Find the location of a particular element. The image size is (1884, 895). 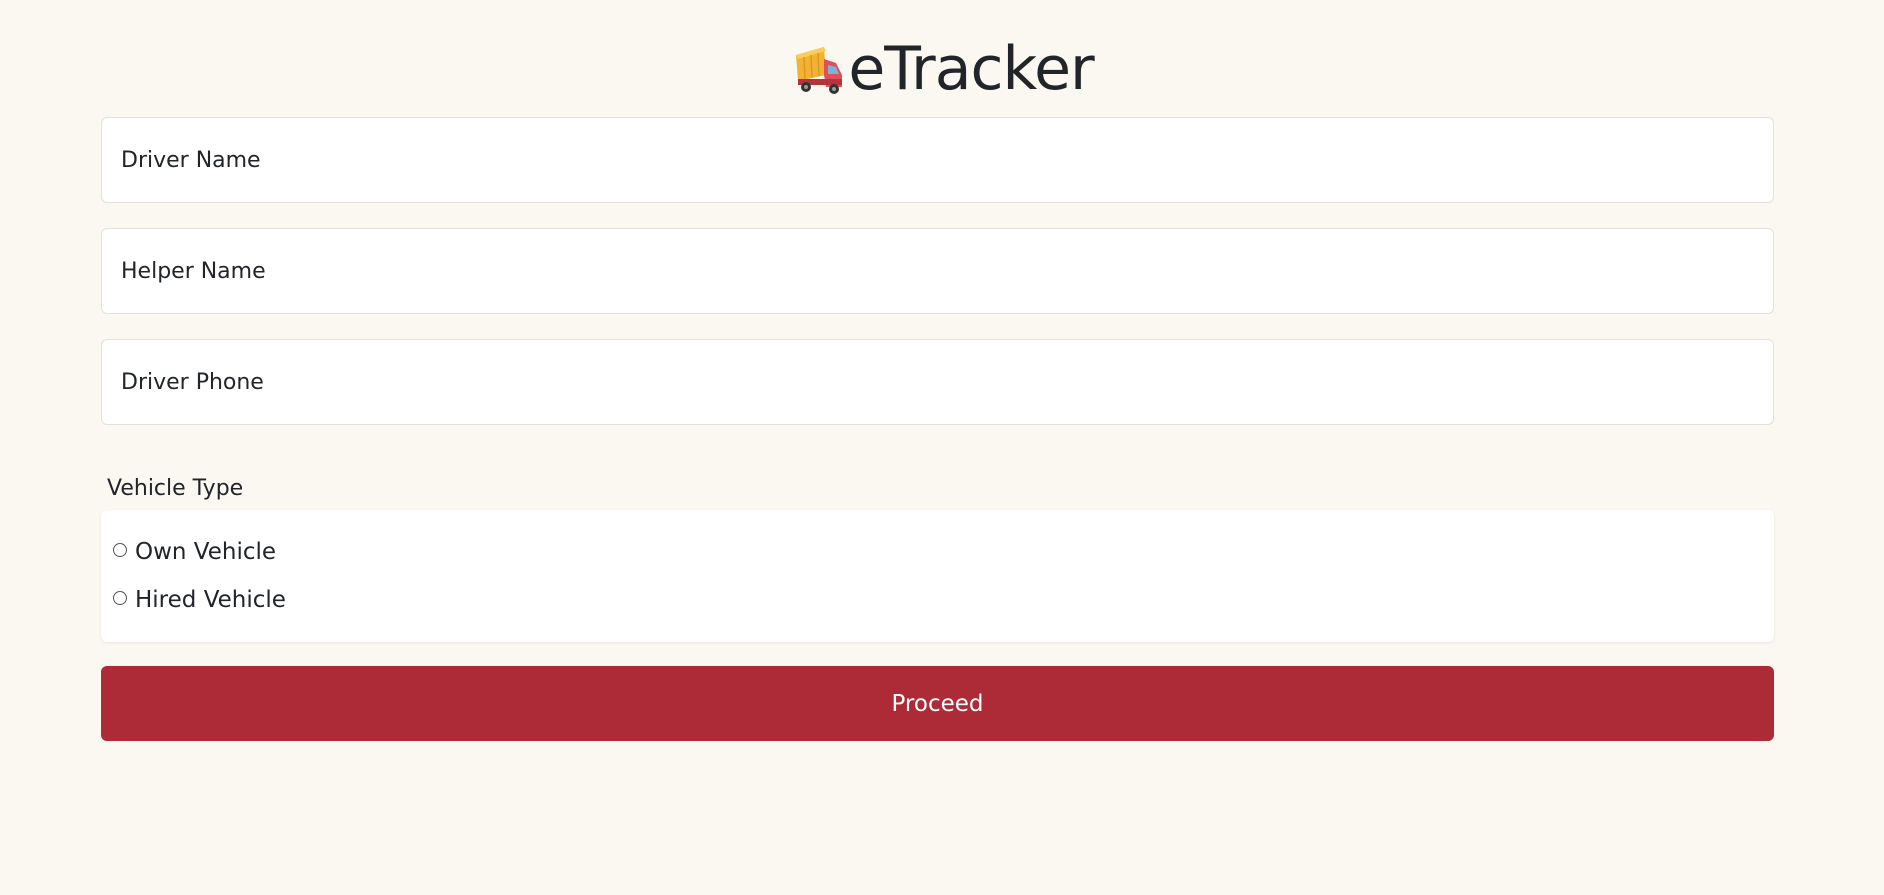

own-vehicle-option: Own Vehicle is located at coordinates (194, 552).